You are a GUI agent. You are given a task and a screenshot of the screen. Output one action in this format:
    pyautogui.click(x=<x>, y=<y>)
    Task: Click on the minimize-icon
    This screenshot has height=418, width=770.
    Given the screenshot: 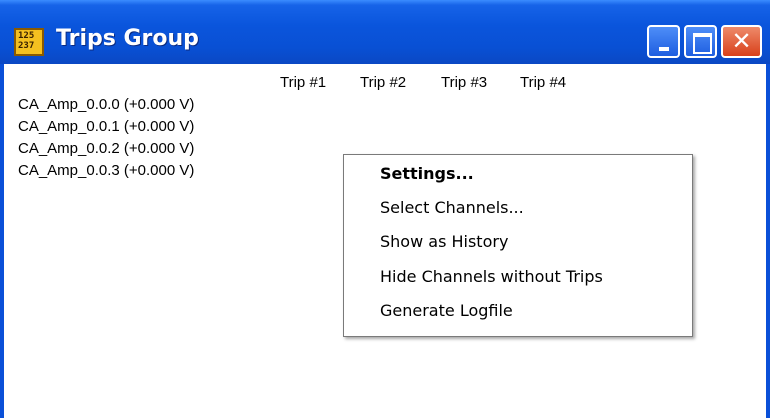 What is the action you would take?
    pyautogui.click(x=664, y=49)
    